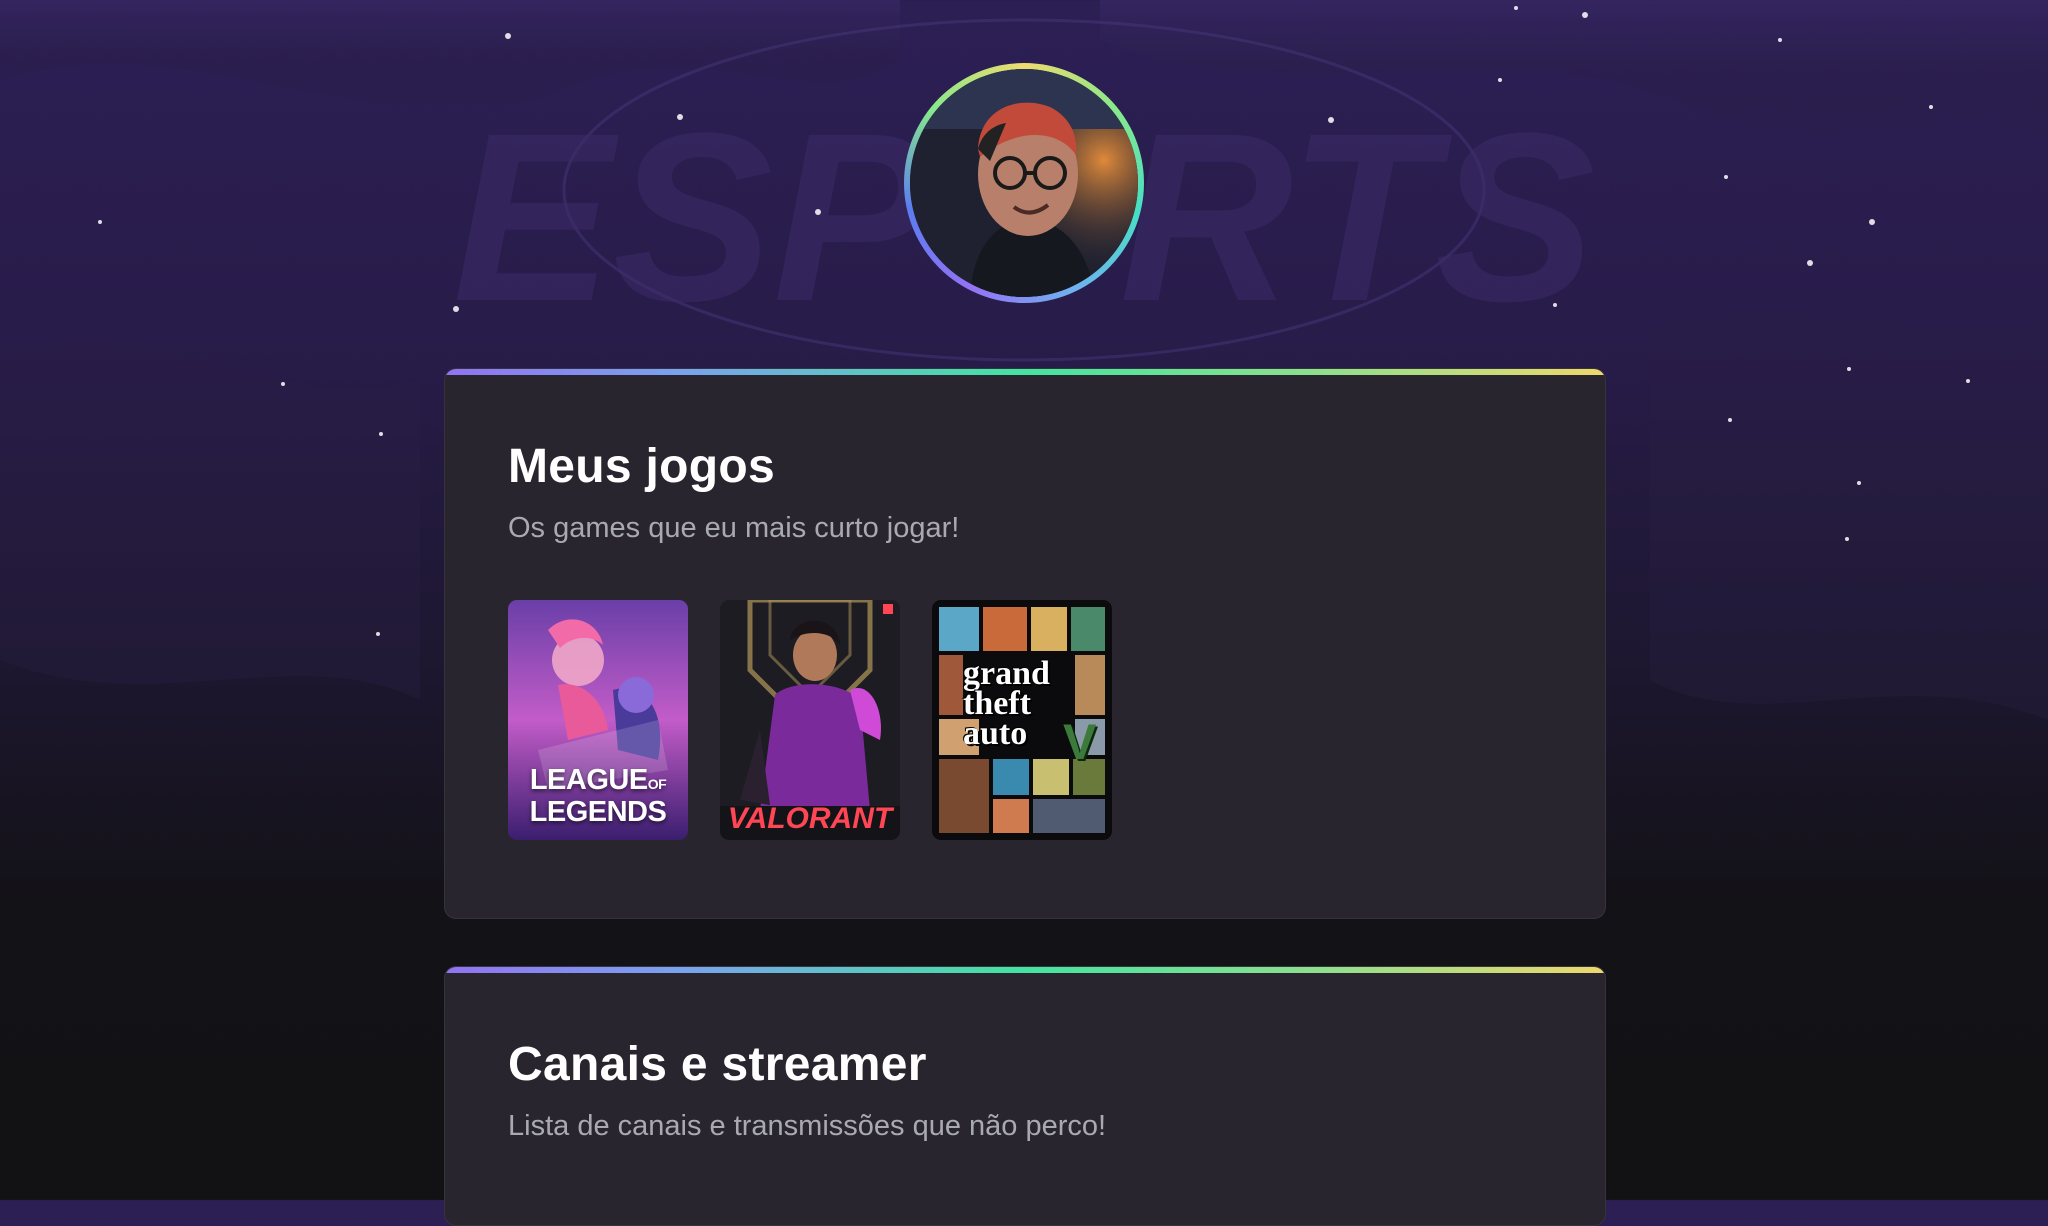 This screenshot has height=1226, width=2048. I want to click on profile-avatar, so click(1024, 183).